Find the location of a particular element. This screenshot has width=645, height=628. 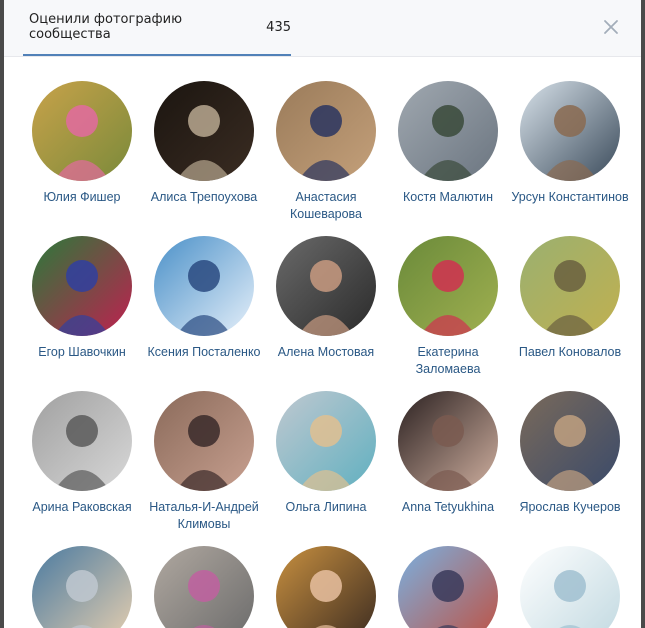

modal-header: Оценили фотографию сообщества 435 is located at coordinates (322, 28).